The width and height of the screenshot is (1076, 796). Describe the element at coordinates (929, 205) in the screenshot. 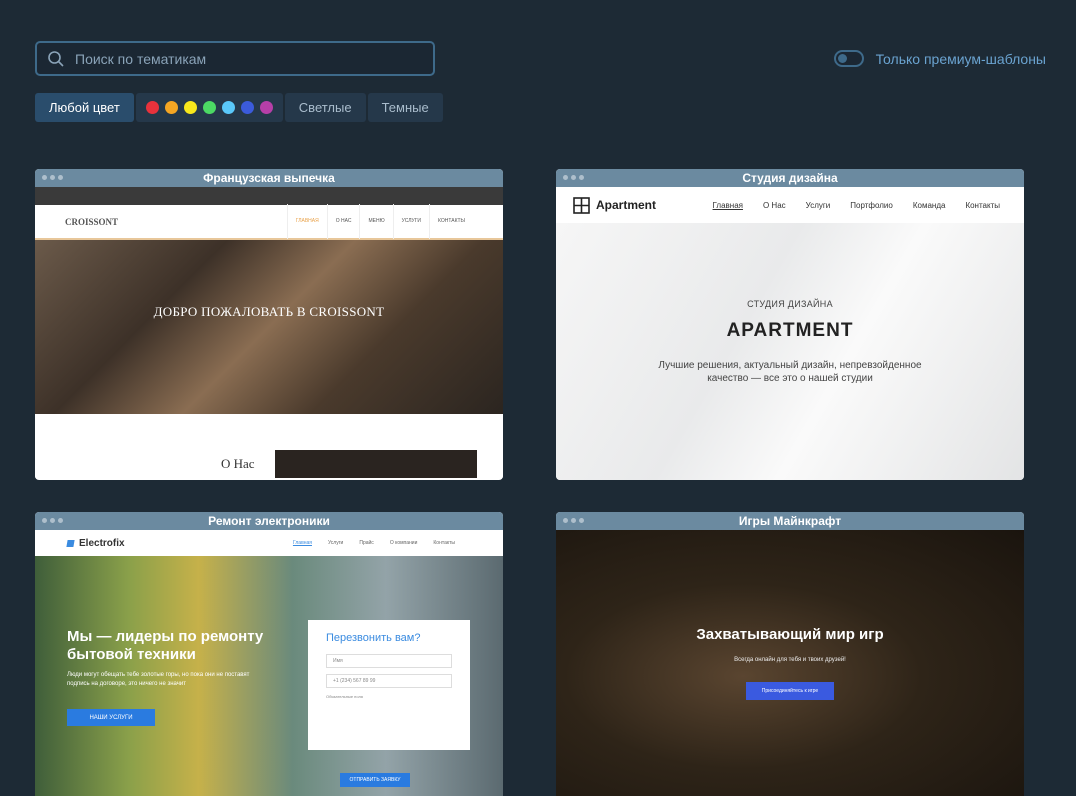

I see `preview-menu-item: Команда` at that location.